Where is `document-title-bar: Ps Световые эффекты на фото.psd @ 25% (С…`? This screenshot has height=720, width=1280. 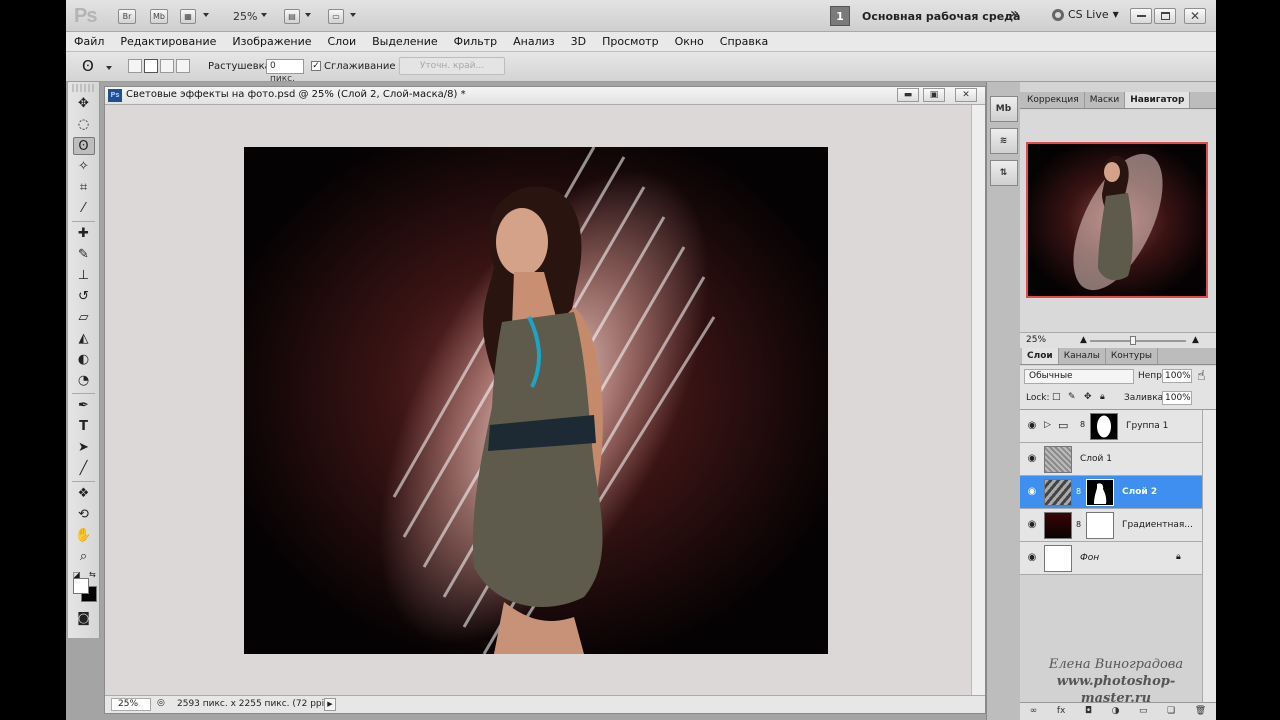
document-title-bar: Ps Световые эффекты на фото.psd @ 25% (С… is located at coordinates (545, 96).